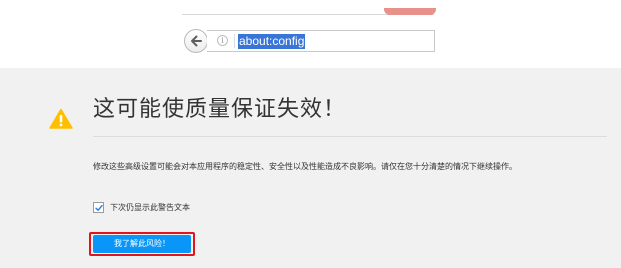 This screenshot has height=268, width=621. I want to click on back-arrow-icon, so click(196, 41).